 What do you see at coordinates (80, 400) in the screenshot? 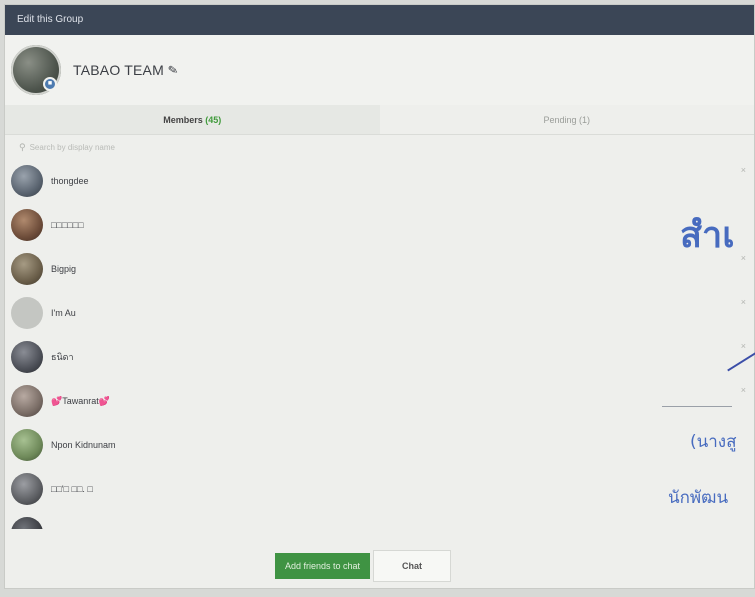
I see `member-name: 💕Tawanrat💕` at bounding box center [80, 400].